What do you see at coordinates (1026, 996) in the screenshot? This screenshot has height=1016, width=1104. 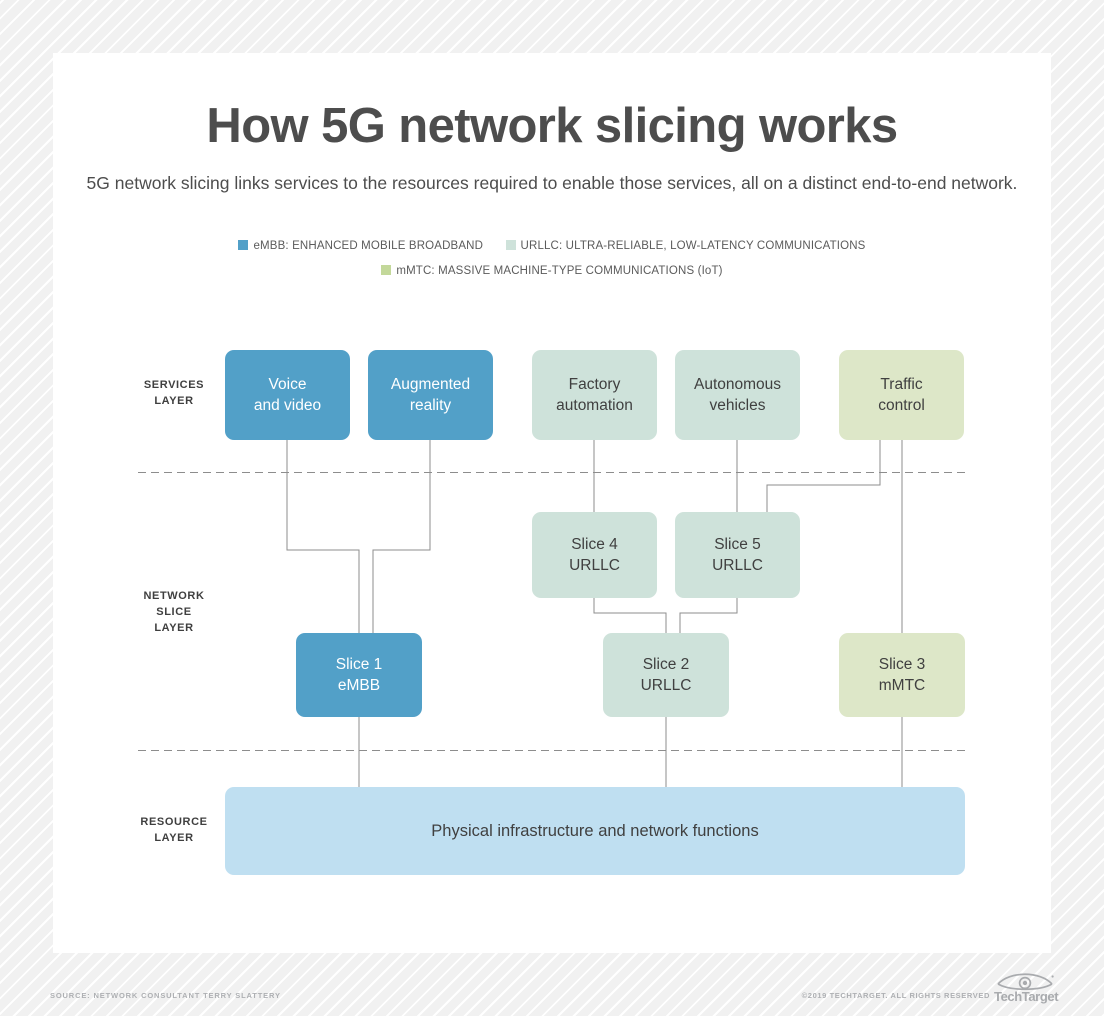 I see `techtarget-wordmark: TechTarget` at bounding box center [1026, 996].